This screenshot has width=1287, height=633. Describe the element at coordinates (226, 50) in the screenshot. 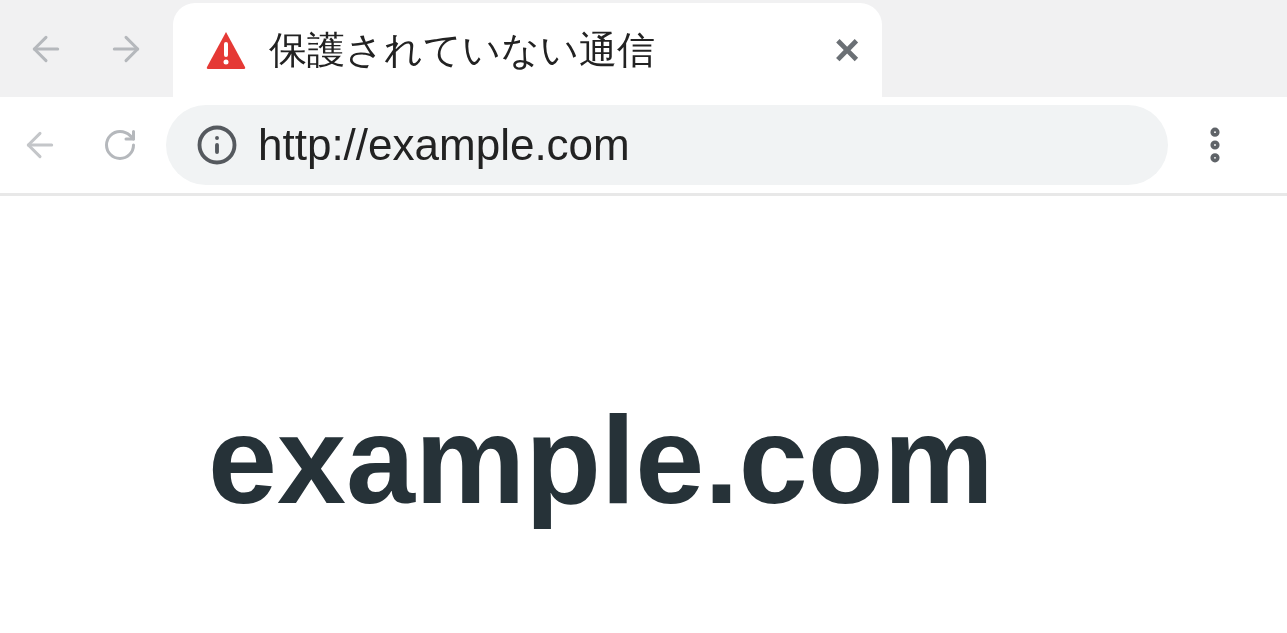

I see `warning-icon` at that location.